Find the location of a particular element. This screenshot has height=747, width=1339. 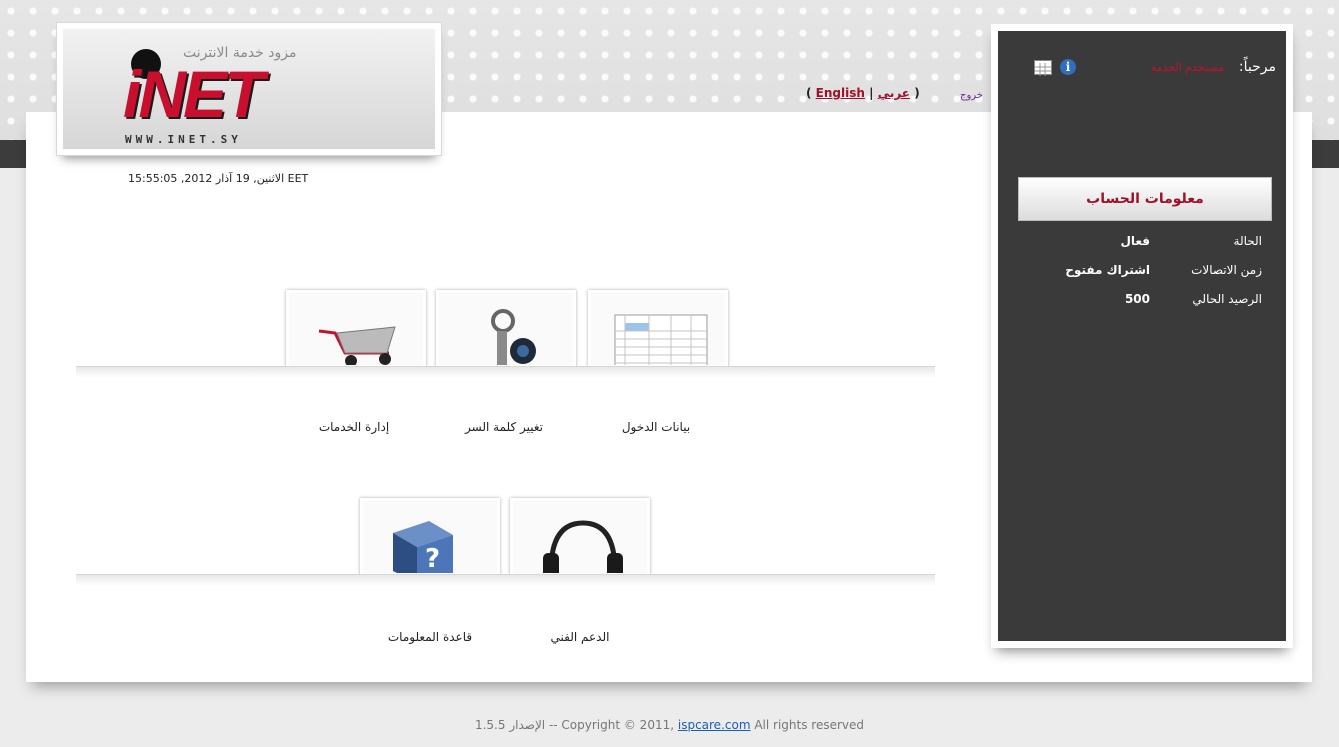

tile-change-password is located at coordinates (506, 329).